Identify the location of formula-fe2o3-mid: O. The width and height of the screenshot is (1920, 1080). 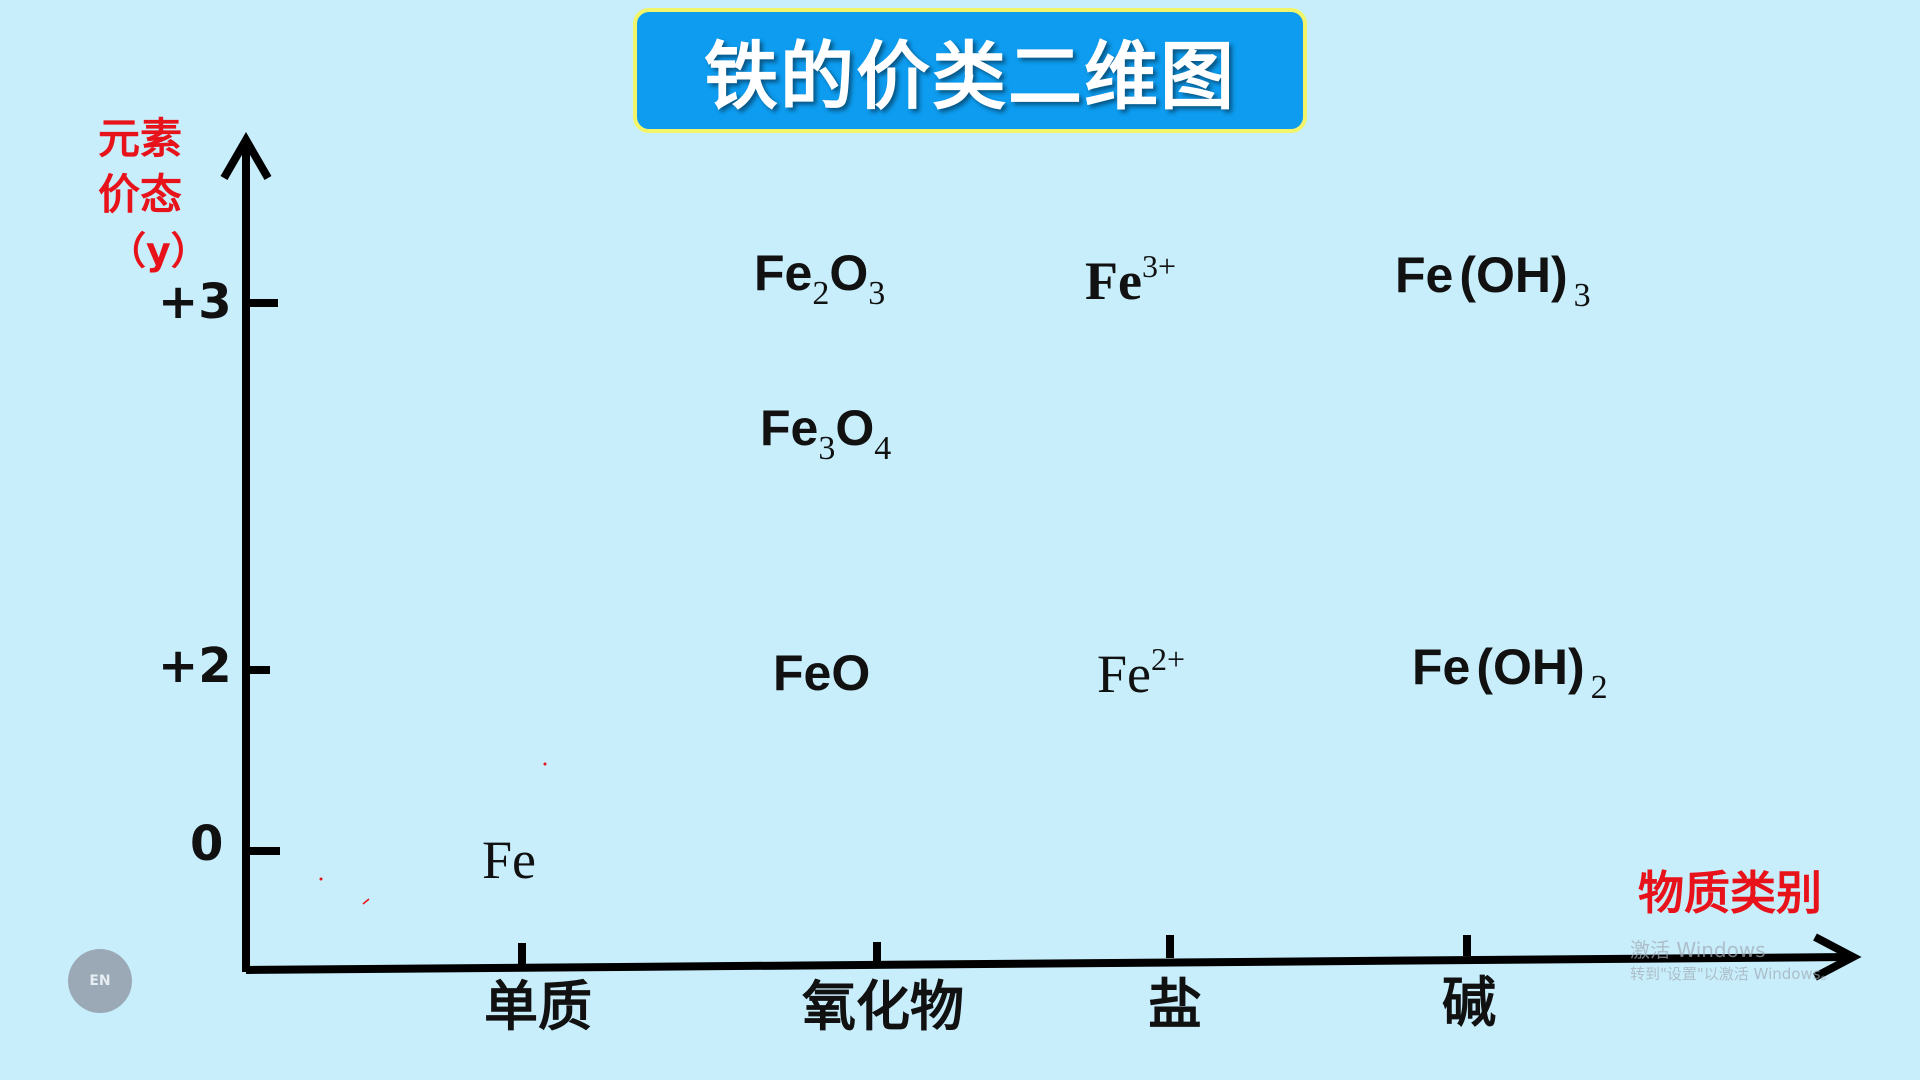
(849, 273).